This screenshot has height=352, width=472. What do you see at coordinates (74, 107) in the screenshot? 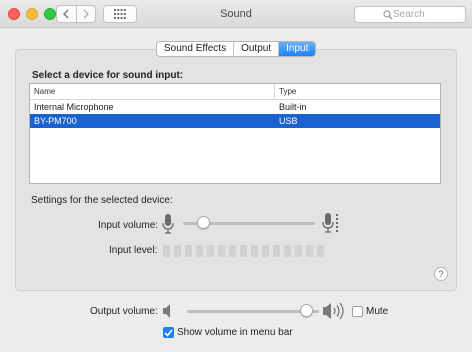
I see `device-name: Internal Microphone` at bounding box center [74, 107].